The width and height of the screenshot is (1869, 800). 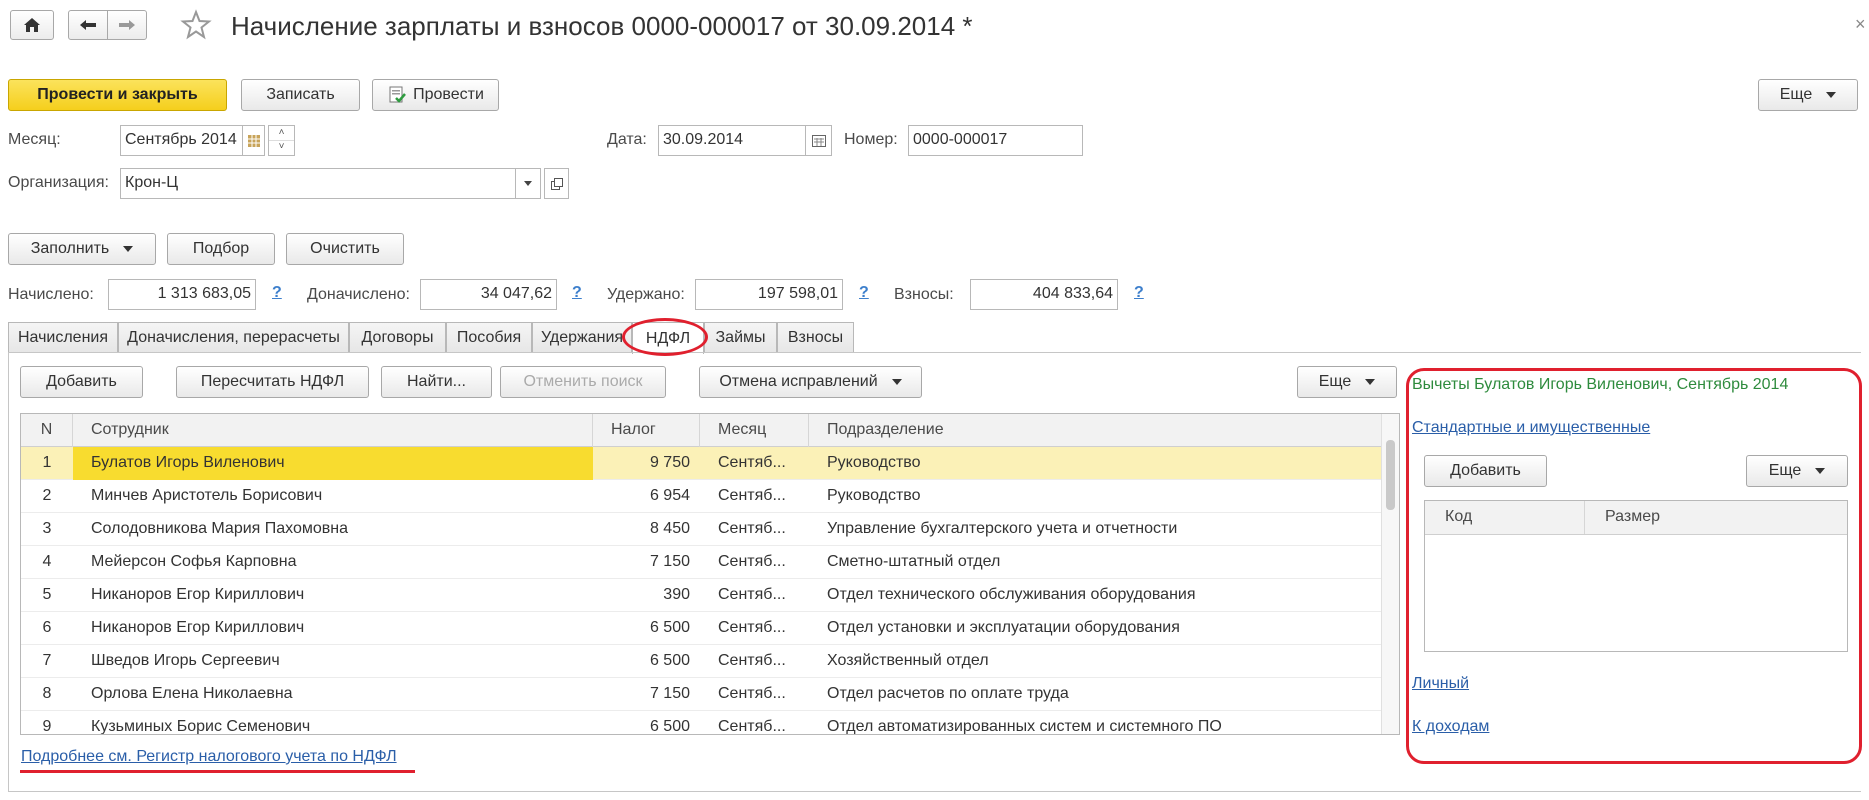 What do you see at coordinates (277, 293) in the screenshot?
I see `accrued-help-icon: ?` at bounding box center [277, 293].